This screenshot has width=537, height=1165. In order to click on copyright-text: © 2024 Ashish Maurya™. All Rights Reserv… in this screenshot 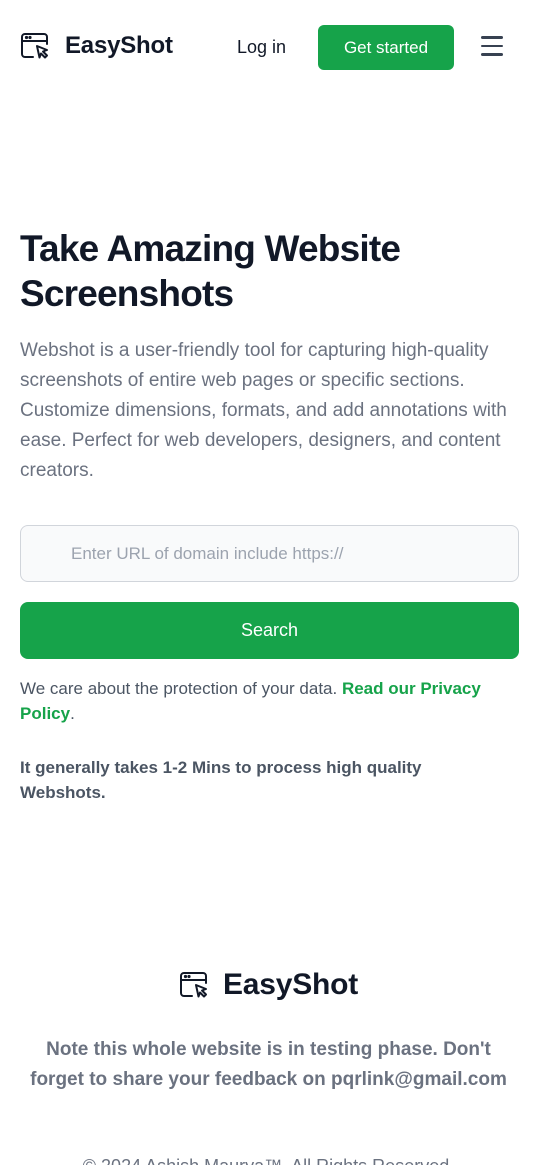, I will do `click(268, 1160)`.